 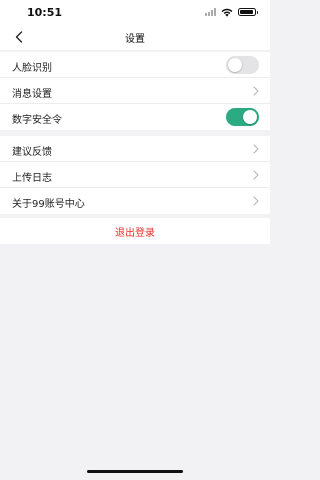 What do you see at coordinates (32, 178) in the screenshot?
I see `row-label: 上传日志` at bounding box center [32, 178].